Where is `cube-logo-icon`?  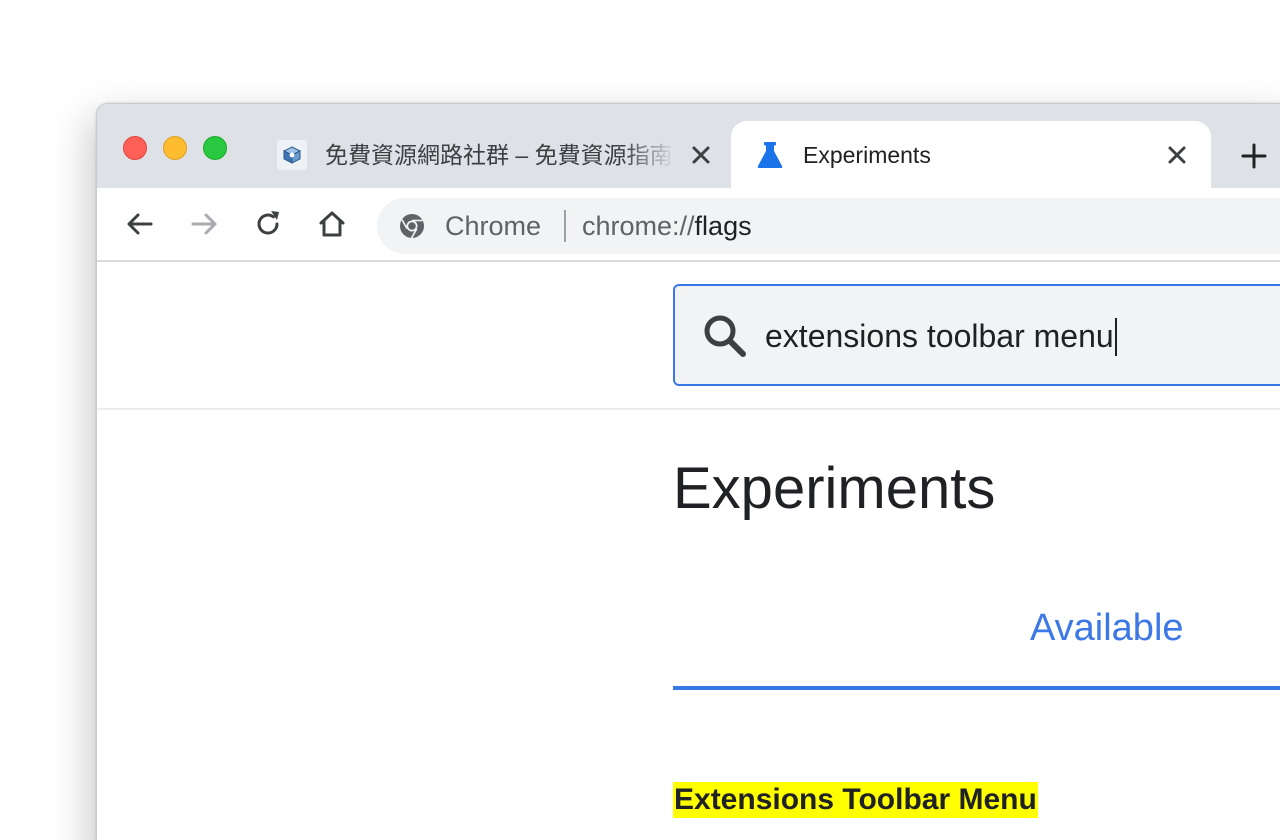 cube-logo-icon is located at coordinates (292, 155).